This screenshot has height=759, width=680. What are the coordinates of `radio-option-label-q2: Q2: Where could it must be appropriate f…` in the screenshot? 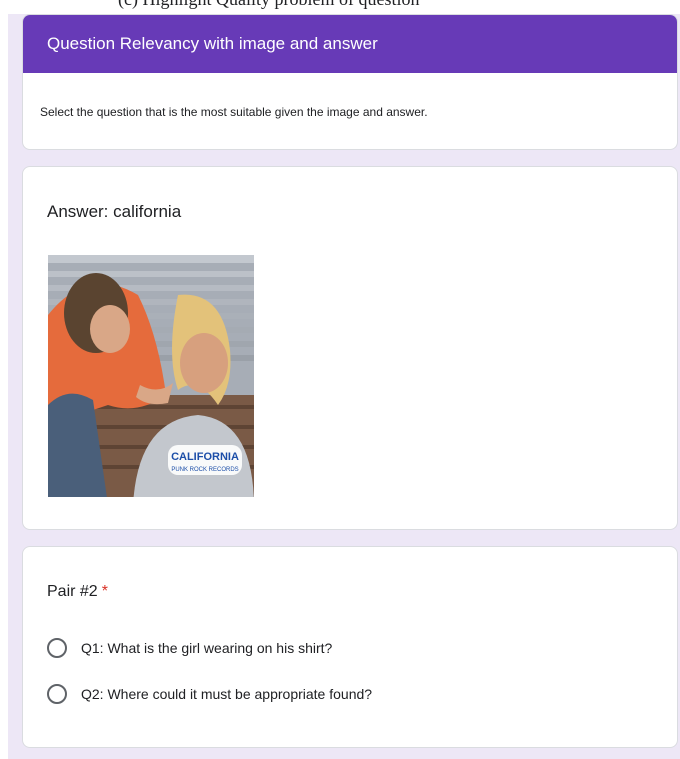 It's located at (227, 694).